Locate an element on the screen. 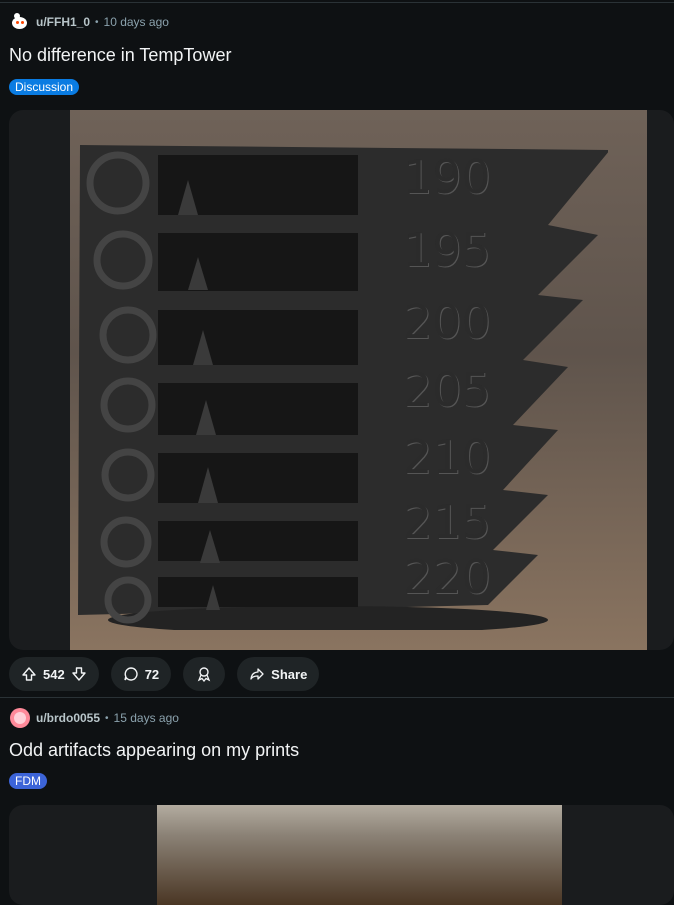 The image size is (674, 905). downvote-icon is located at coordinates (79, 674).